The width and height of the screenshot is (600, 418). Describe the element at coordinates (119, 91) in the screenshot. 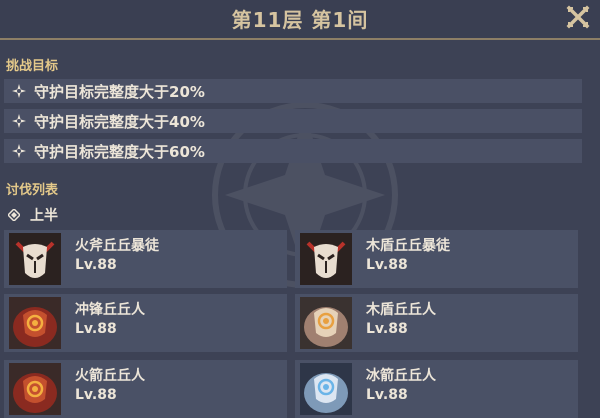

I see `objective-text: 守护目标完整度大于20%` at that location.